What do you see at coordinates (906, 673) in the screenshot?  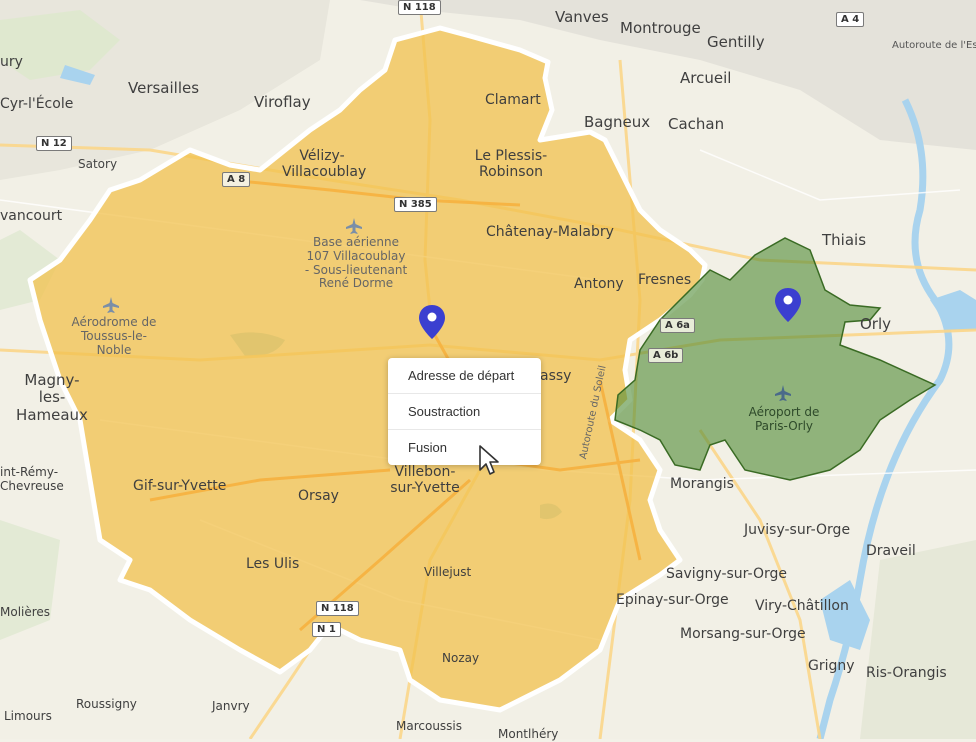 I see `place-label: Ris-Orangis` at bounding box center [906, 673].